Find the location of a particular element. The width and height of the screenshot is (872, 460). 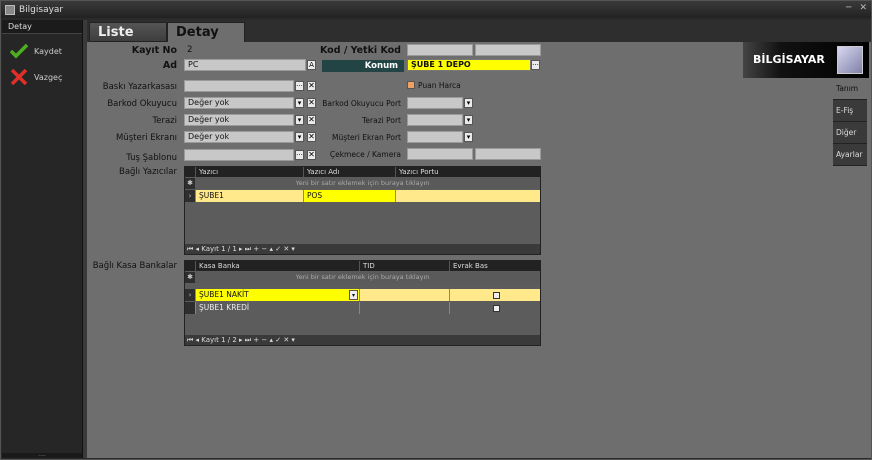

baski-lookup-button: ··· is located at coordinates (299, 86).